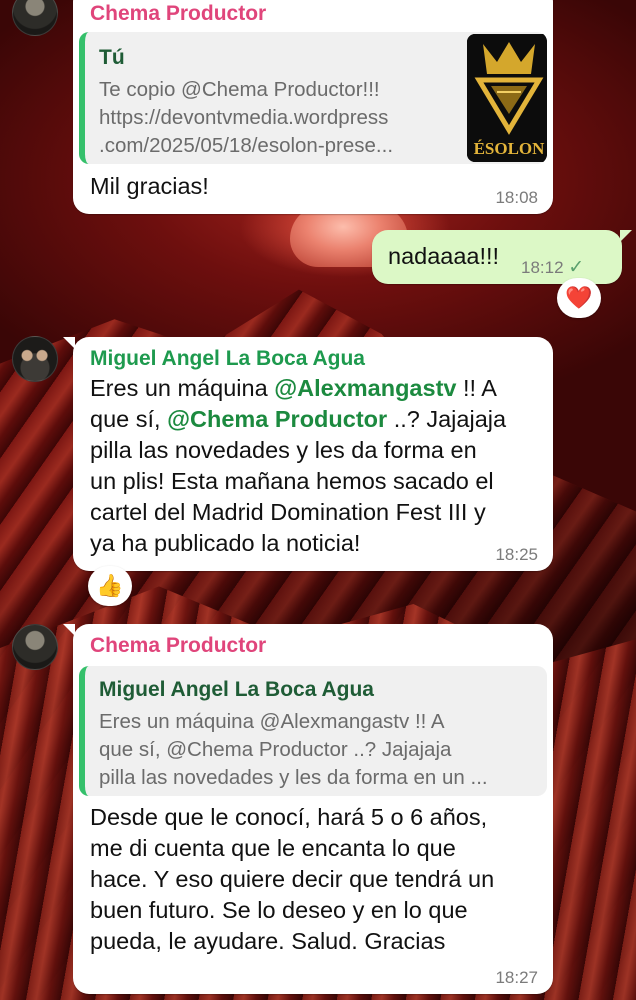 This screenshot has width=636, height=1000. I want to click on quoted-line: Te copio @Chema Productor!!!, so click(239, 89).